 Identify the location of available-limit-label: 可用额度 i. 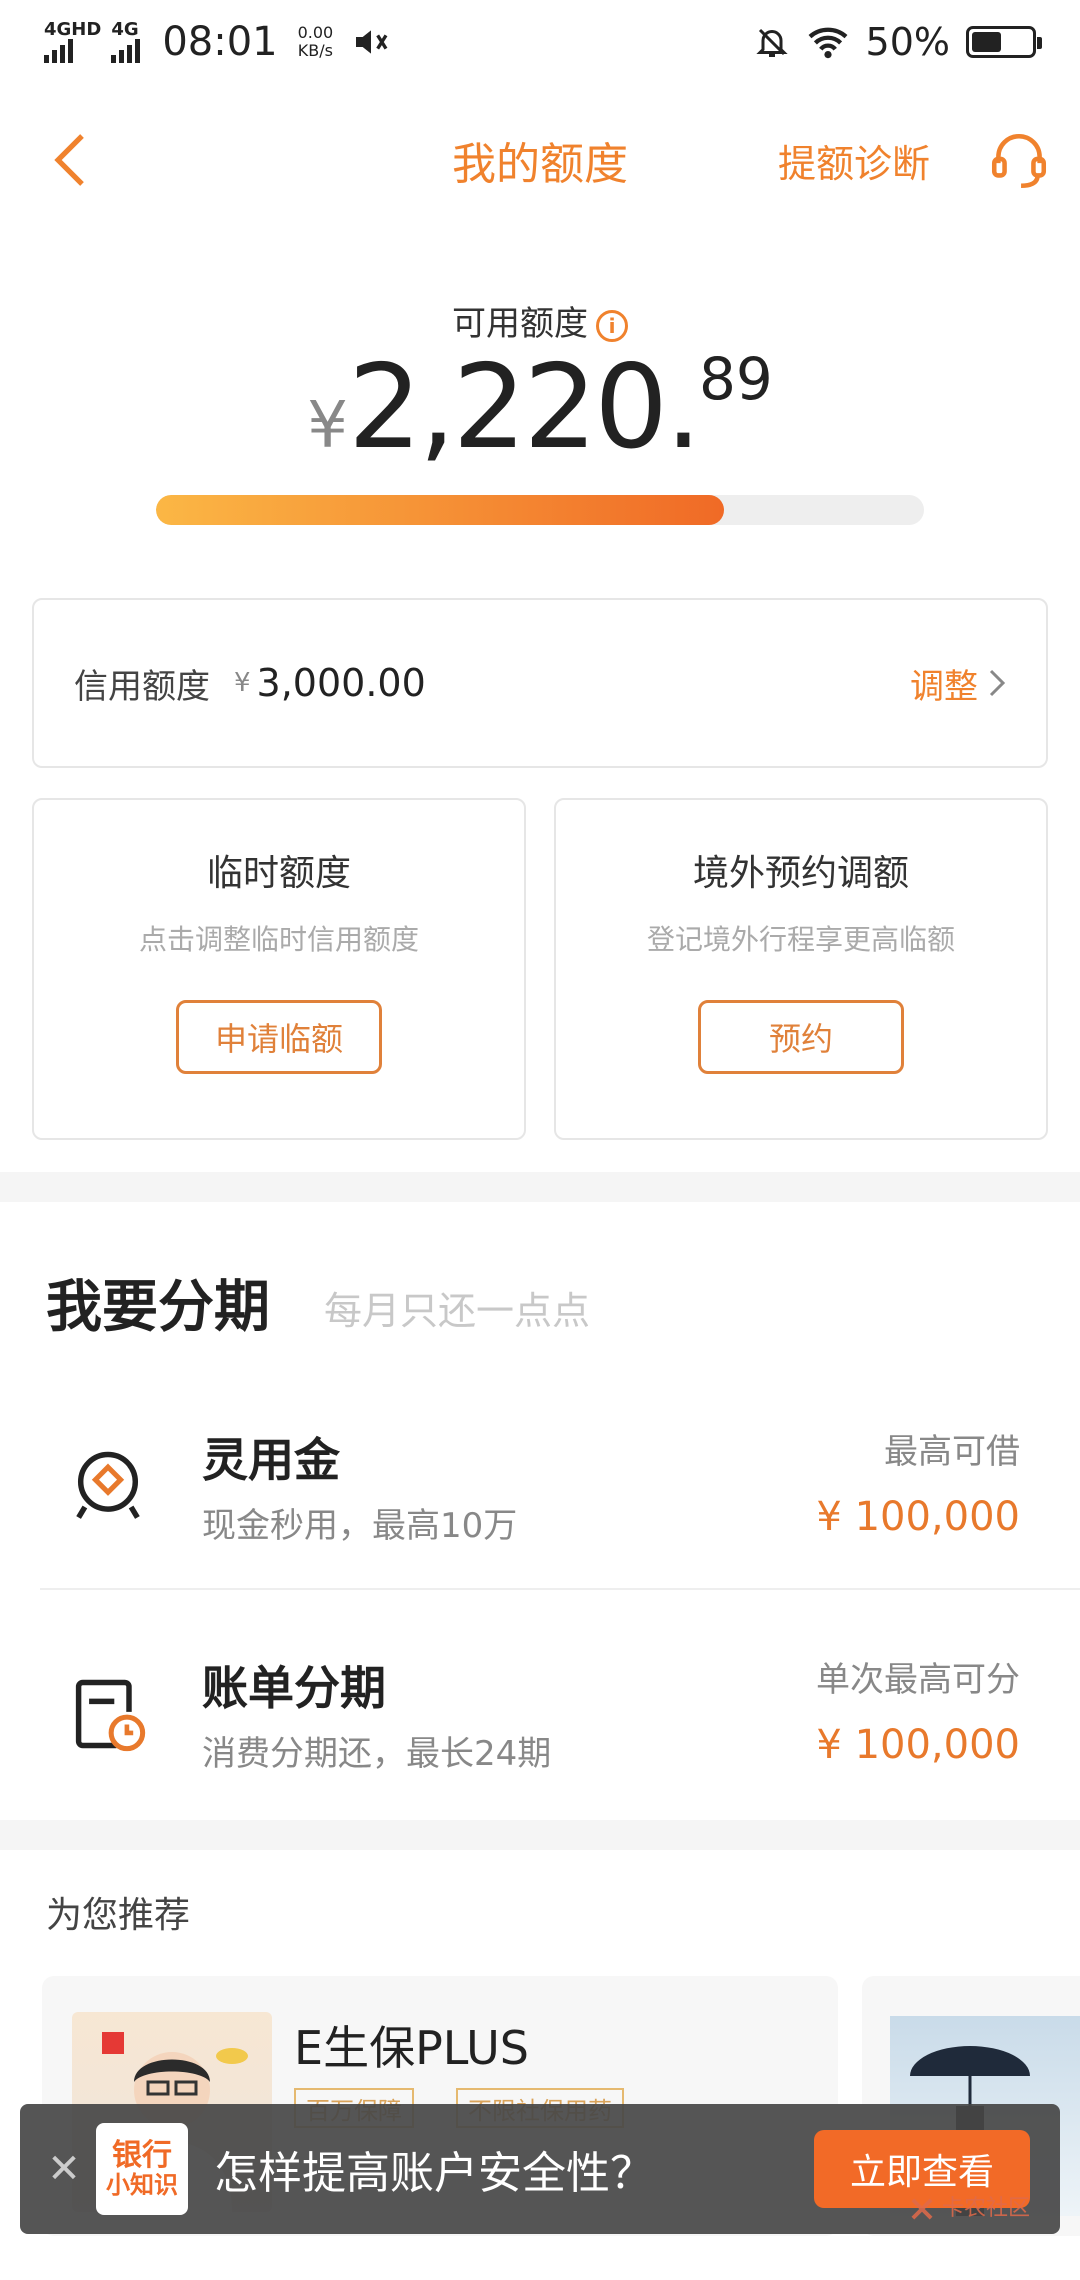
(540, 320).